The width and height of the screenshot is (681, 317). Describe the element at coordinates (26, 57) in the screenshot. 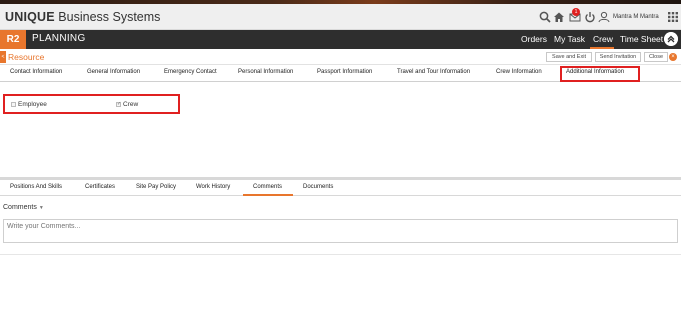

I see `page-title: Resource` at that location.